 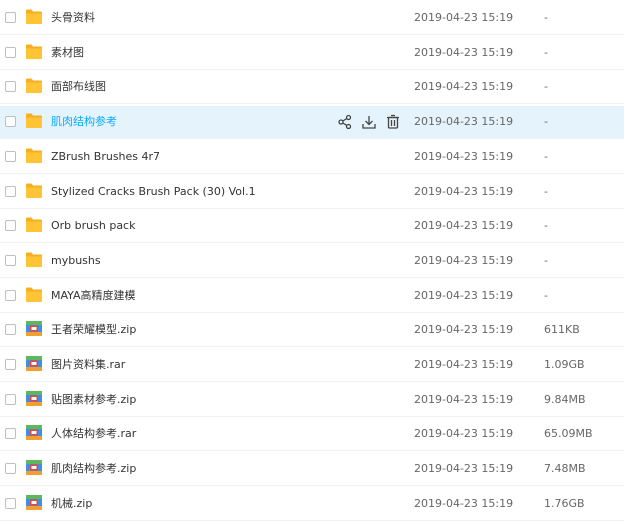 What do you see at coordinates (93, 295) in the screenshot?
I see `file-name: MAYA高精度建模` at bounding box center [93, 295].